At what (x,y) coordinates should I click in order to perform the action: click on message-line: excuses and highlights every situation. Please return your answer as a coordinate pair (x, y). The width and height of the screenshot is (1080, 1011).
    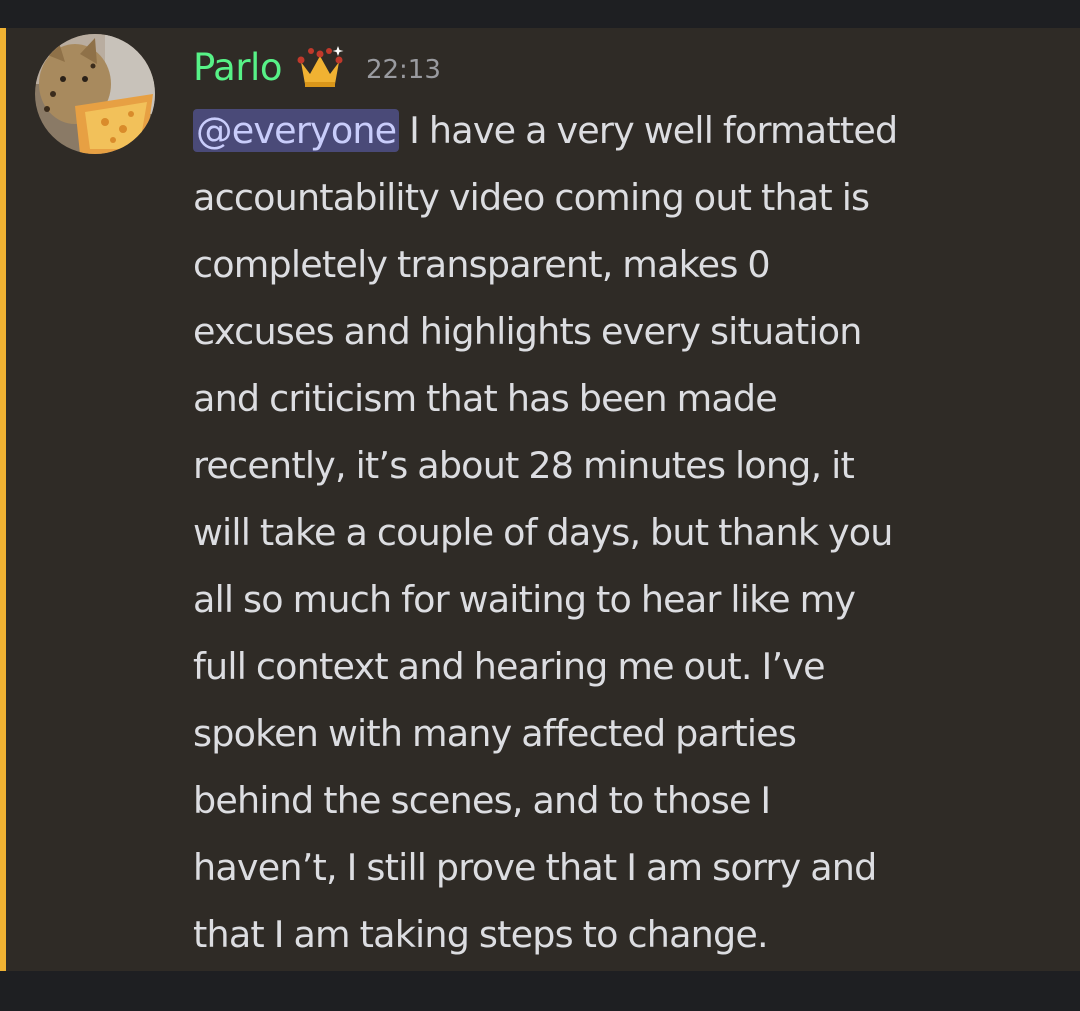
    Looking at the image, I should click on (527, 331).